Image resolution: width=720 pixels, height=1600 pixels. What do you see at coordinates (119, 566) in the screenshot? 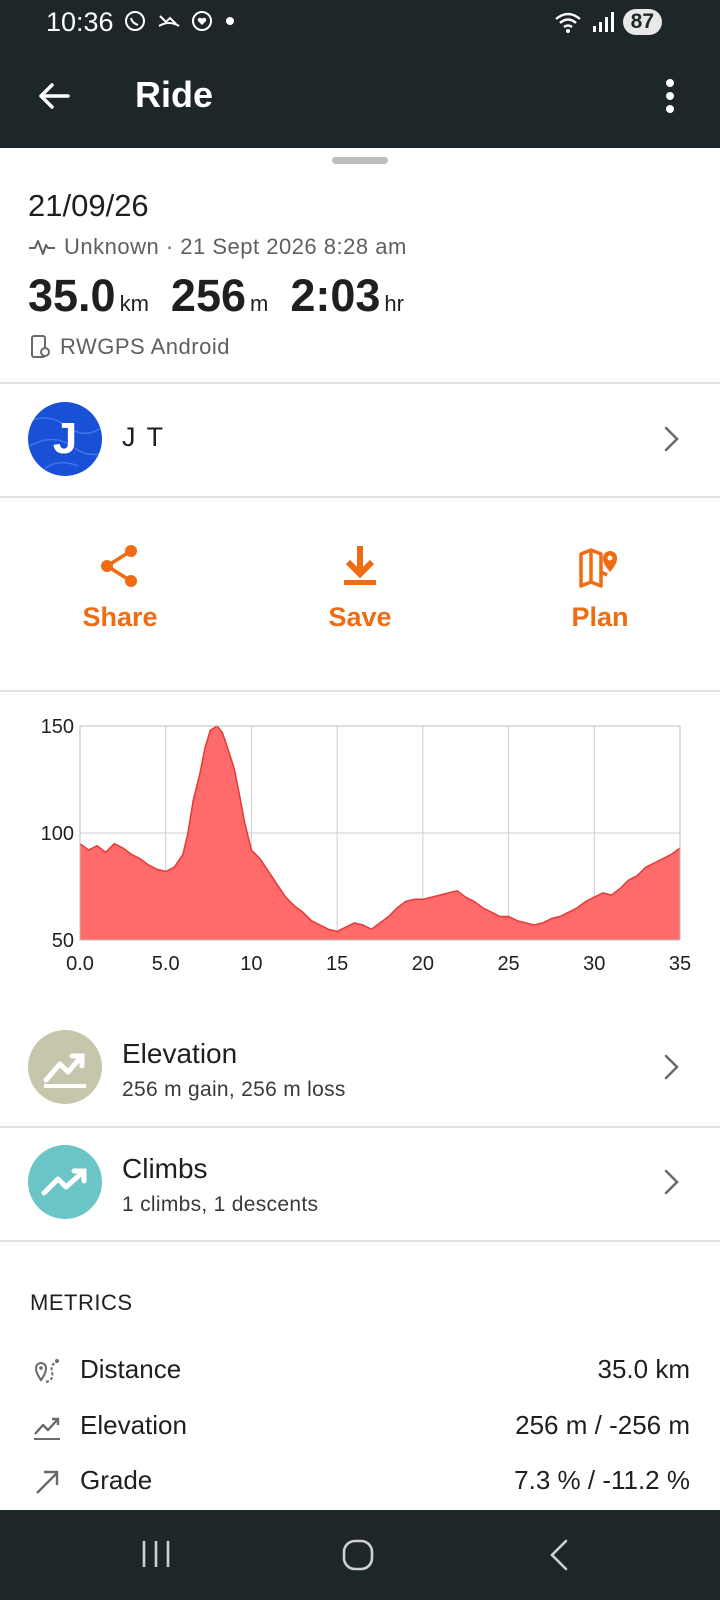
I see `share-icon` at bounding box center [119, 566].